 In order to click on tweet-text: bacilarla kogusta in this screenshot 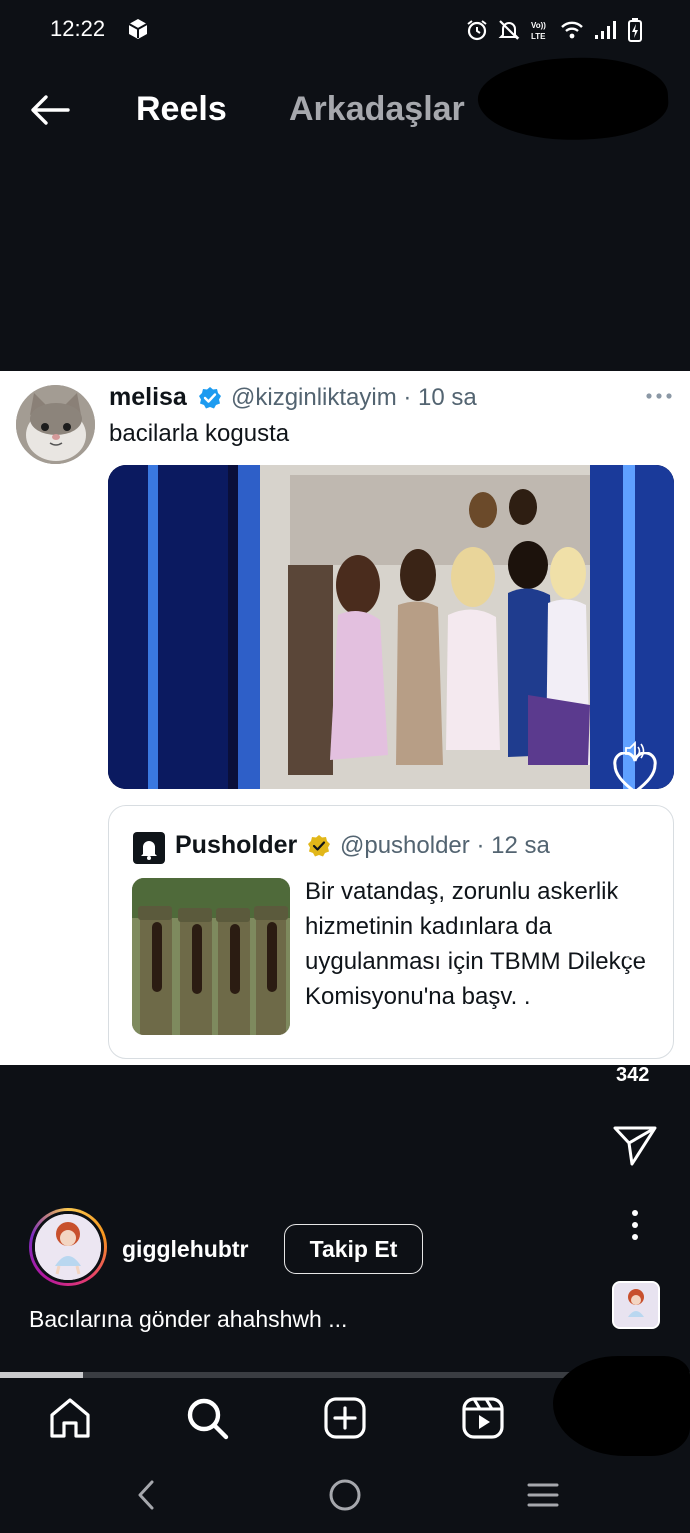, I will do `click(199, 433)`.